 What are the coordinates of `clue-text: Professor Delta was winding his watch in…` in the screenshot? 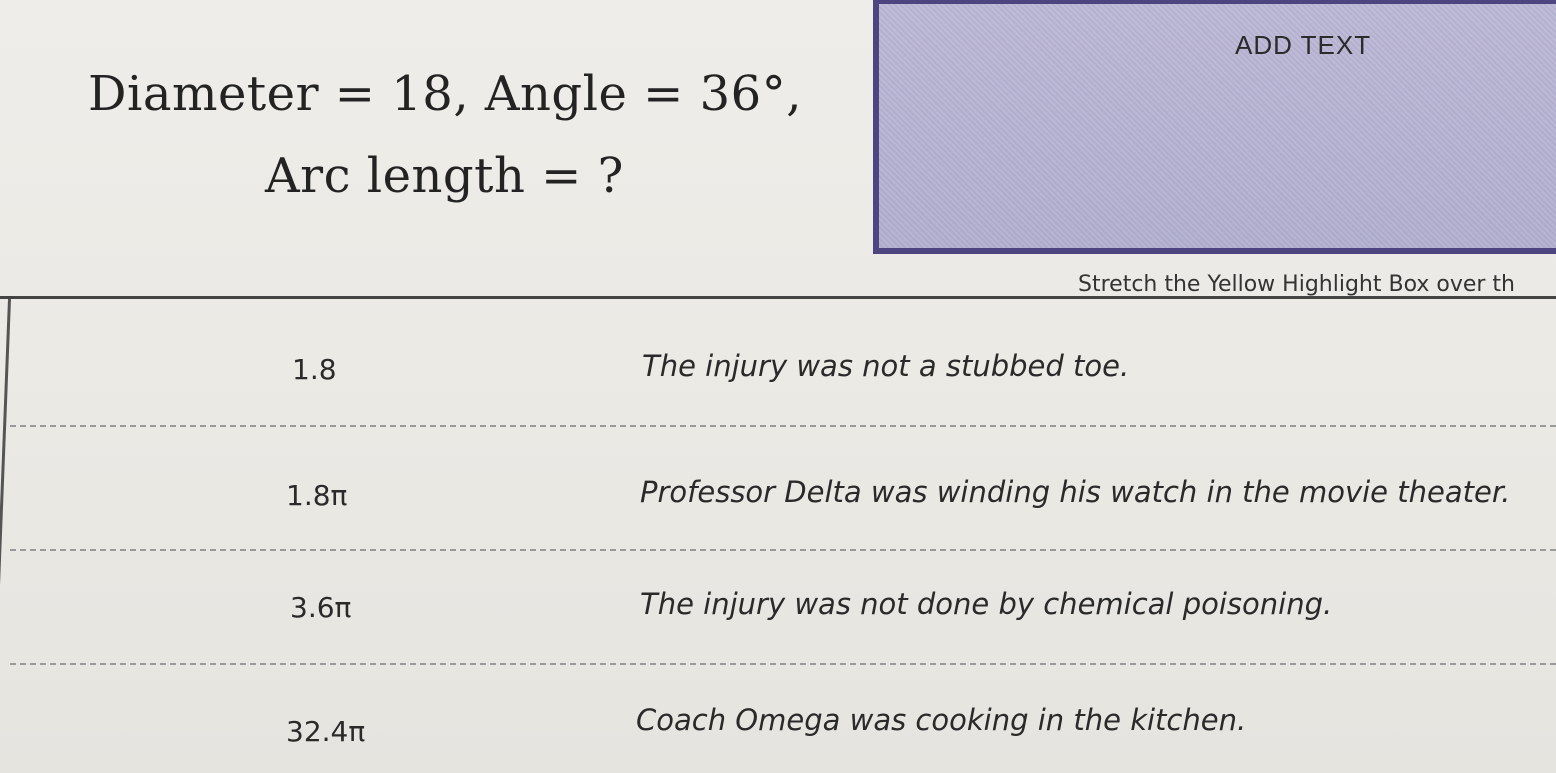 It's located at (1075, 492).